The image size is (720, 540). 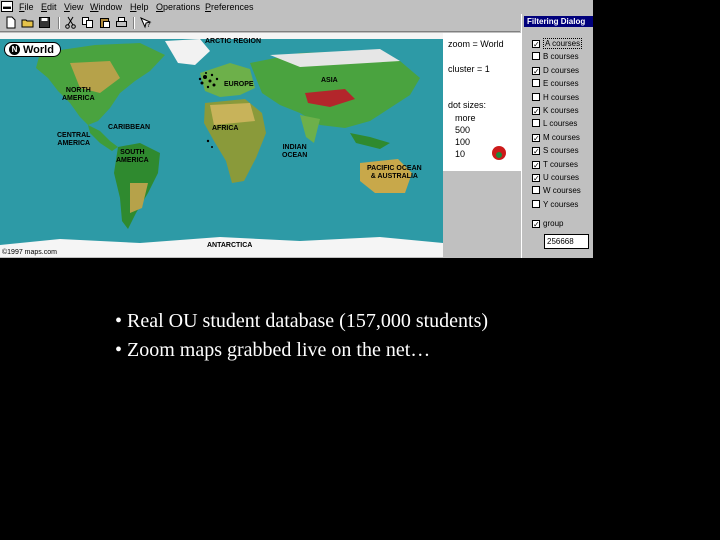 What do you see at coordinates (260, 23) in the screenshot?
I see `toolbar: ?` at bounding box center [260, 23].